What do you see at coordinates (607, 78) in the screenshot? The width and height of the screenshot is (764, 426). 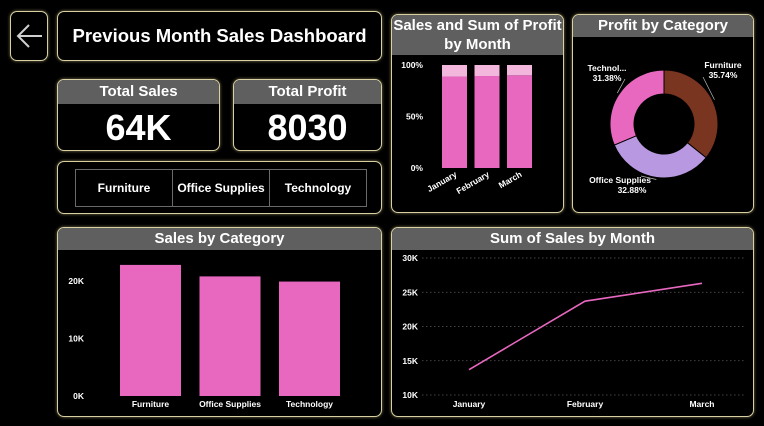 I see `donut-value-technol: 31.38%` at bounding box center [607, 78].